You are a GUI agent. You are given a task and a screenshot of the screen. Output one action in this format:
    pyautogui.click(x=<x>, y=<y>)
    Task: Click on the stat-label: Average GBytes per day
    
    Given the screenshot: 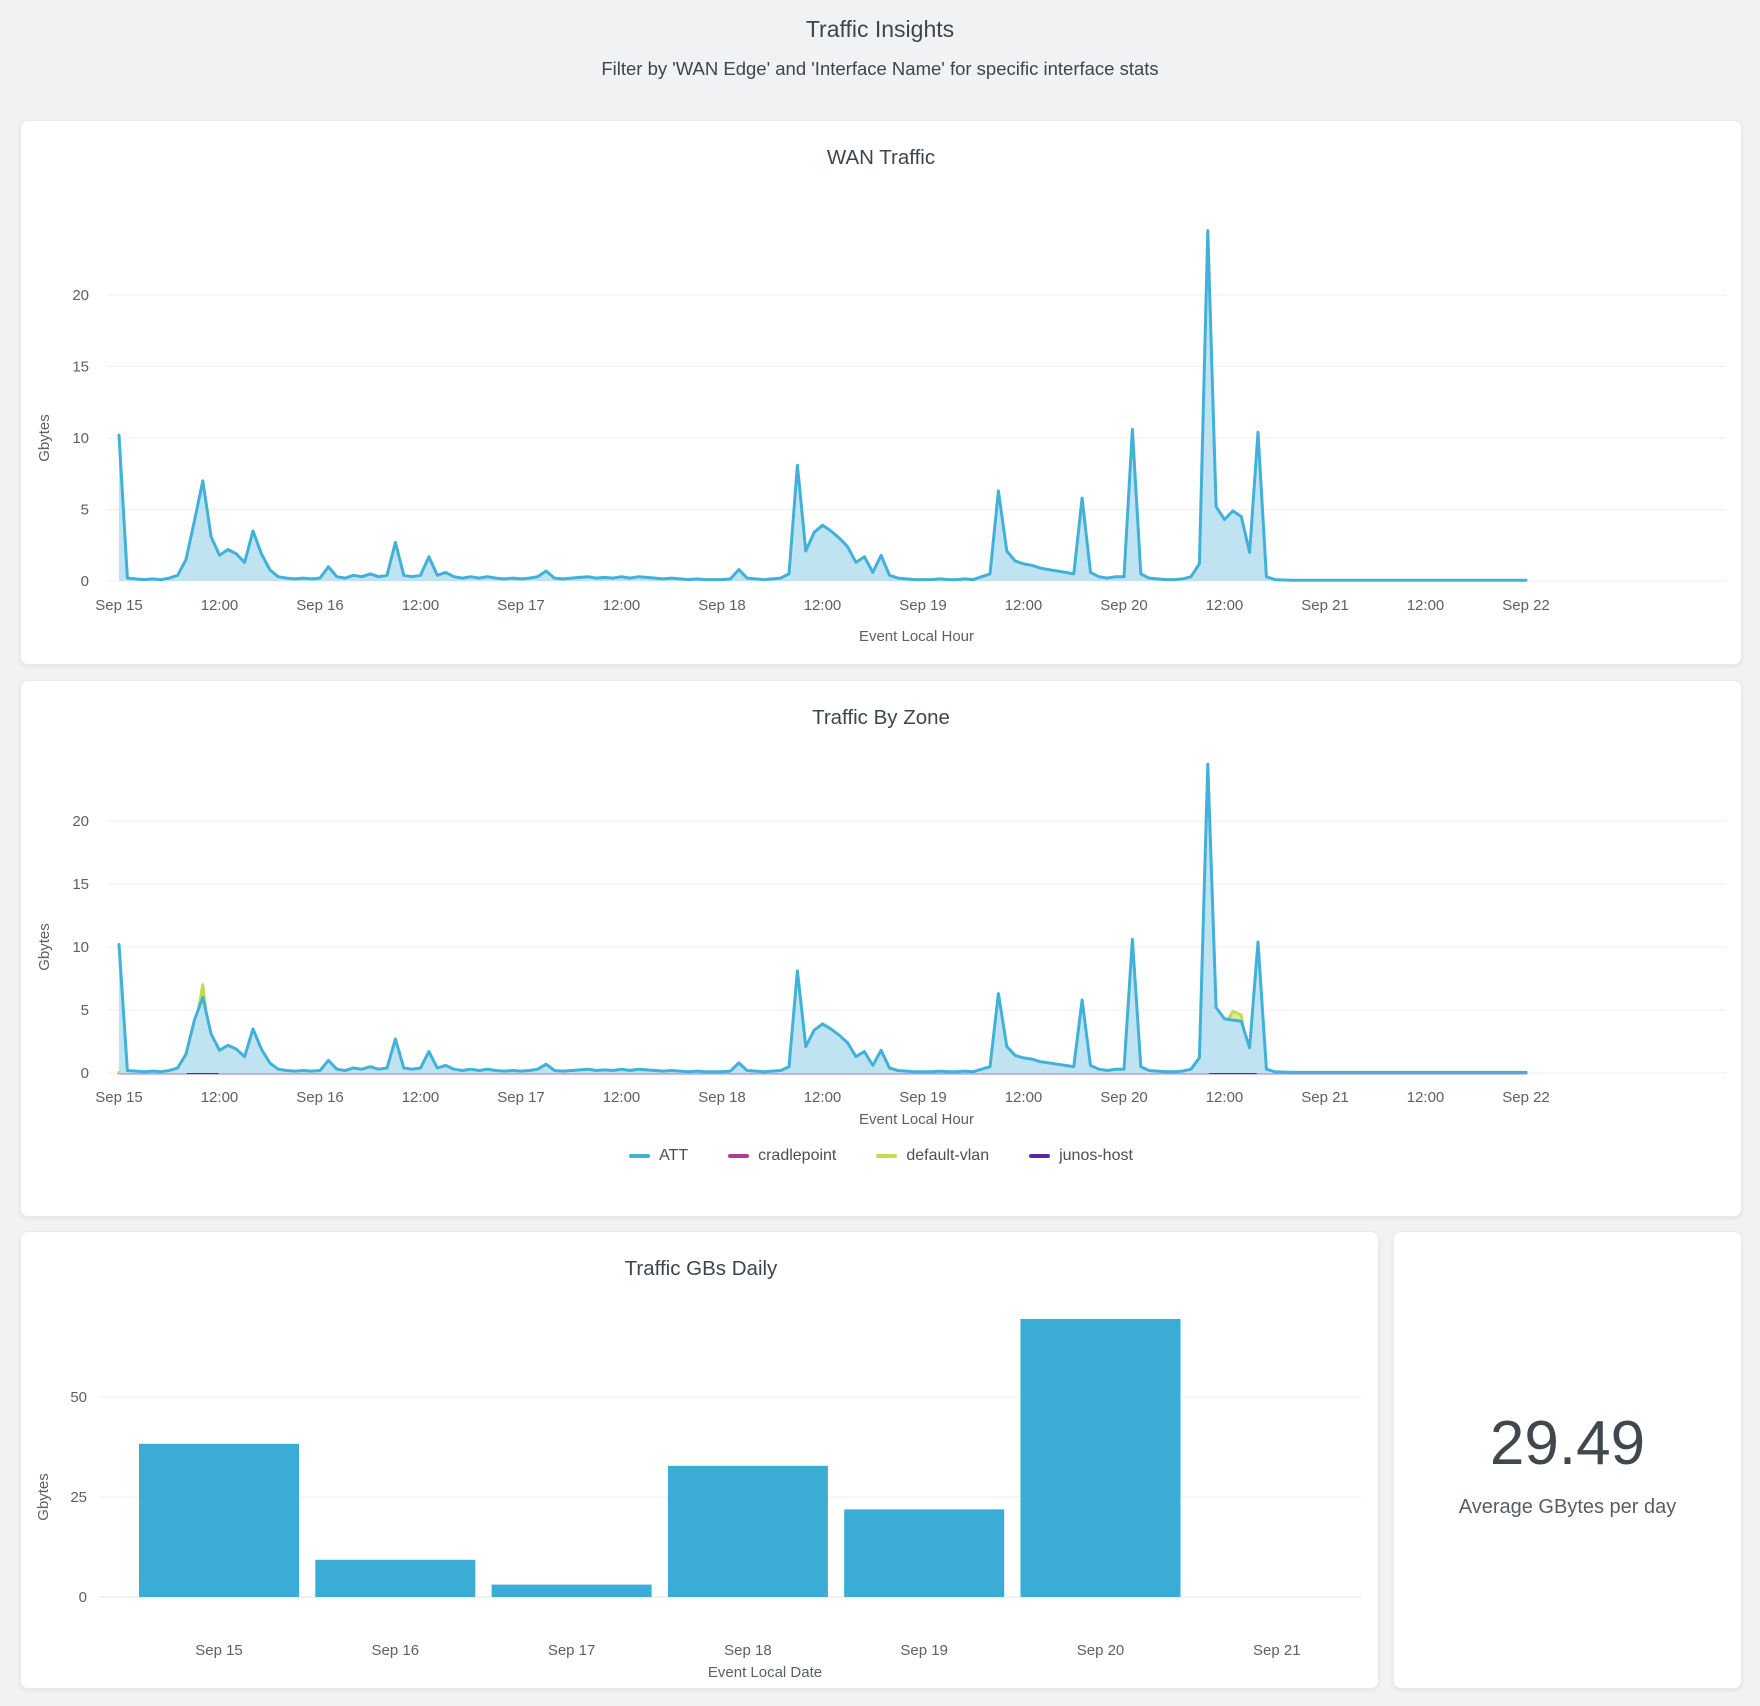 What is the action you would take?
    pyautogui.click(x=1567, y=1507)
    